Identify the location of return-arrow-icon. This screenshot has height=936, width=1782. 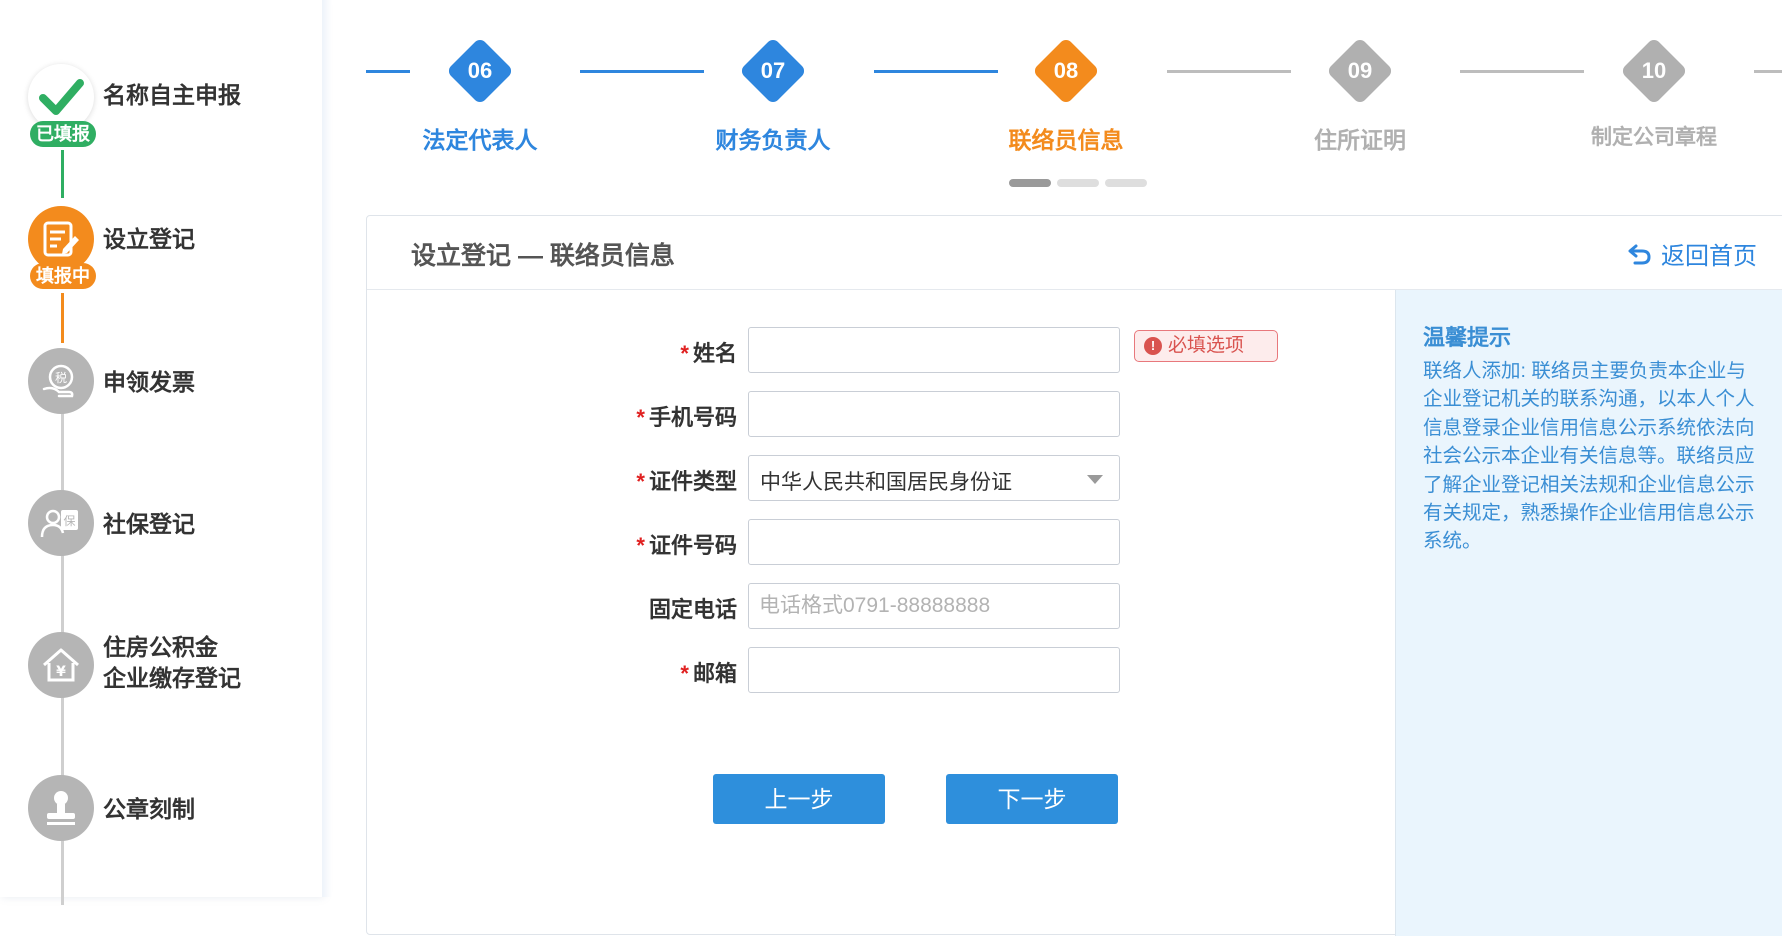
(1640, 254).